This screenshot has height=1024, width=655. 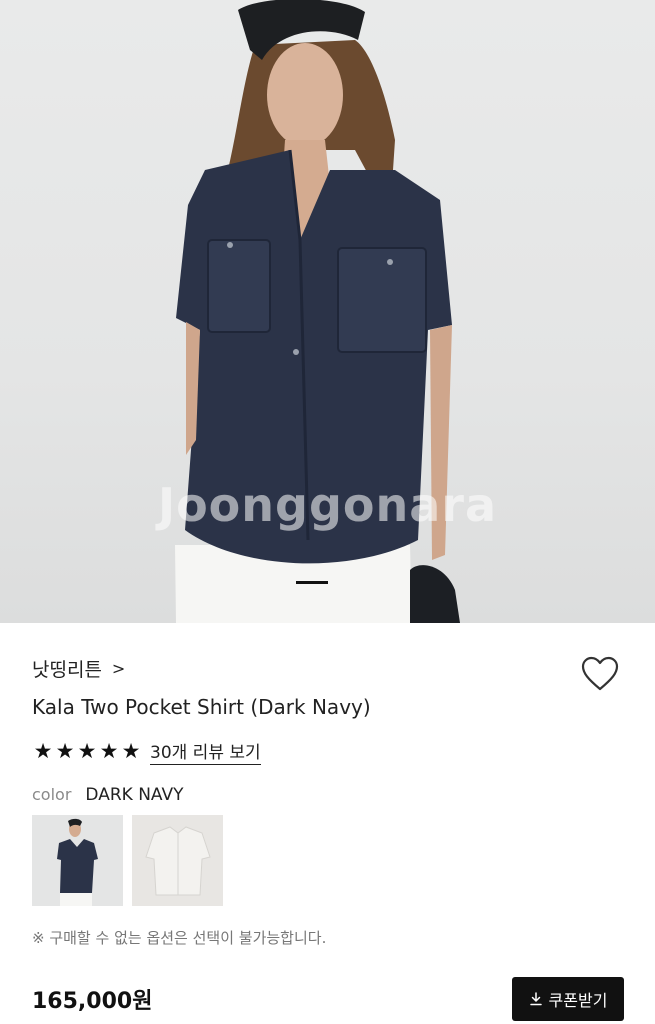 I want to click on swatch-dark-navy, so click(x=77, y=860).